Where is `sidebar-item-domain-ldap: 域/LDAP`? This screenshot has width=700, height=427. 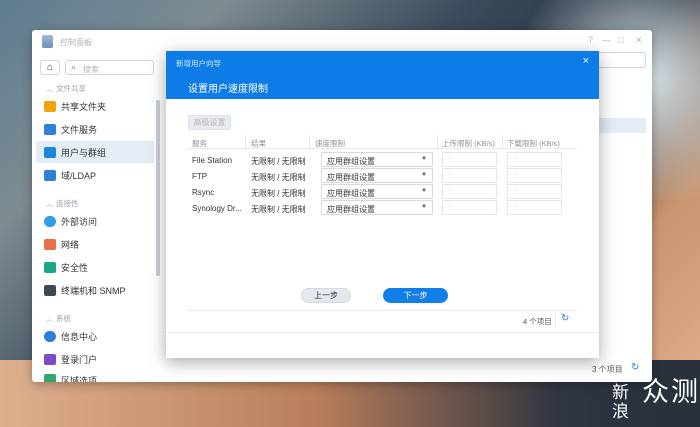 sidebar-item-domain-ldap: 域/LDAP is located at coordinates (95, 175).